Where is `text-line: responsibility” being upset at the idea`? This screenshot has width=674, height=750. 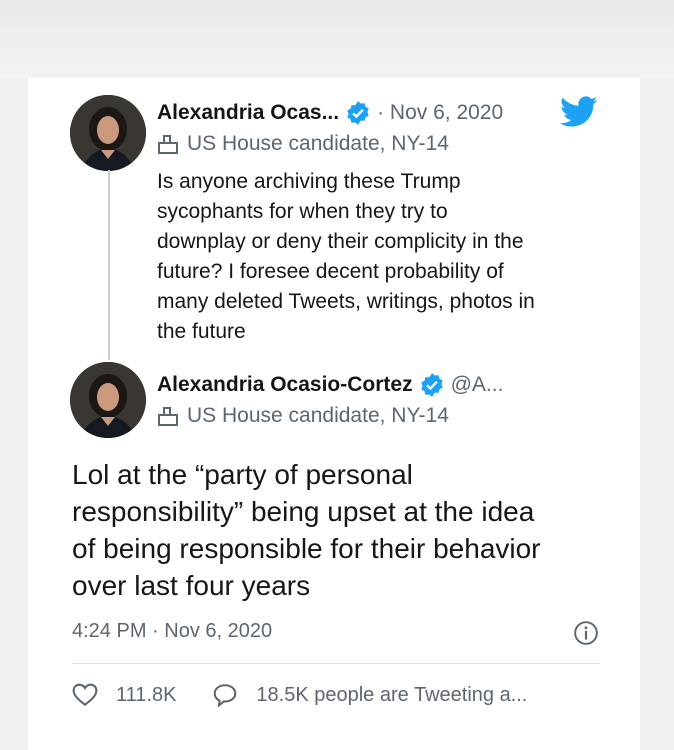
text-line: responsibility” being upset at the idea is located at coordinates (303, 511).